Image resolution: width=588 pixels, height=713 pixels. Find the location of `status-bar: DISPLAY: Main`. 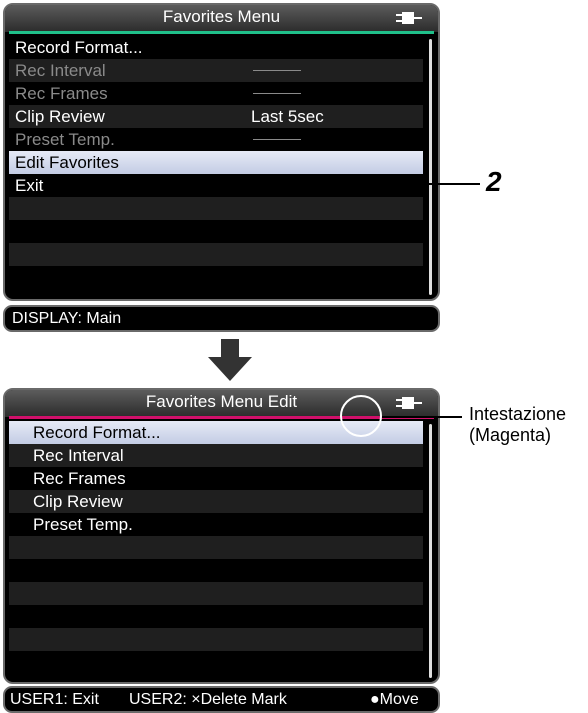

status-bar: DISPLAY: Main is located at coordinates (221, 318).